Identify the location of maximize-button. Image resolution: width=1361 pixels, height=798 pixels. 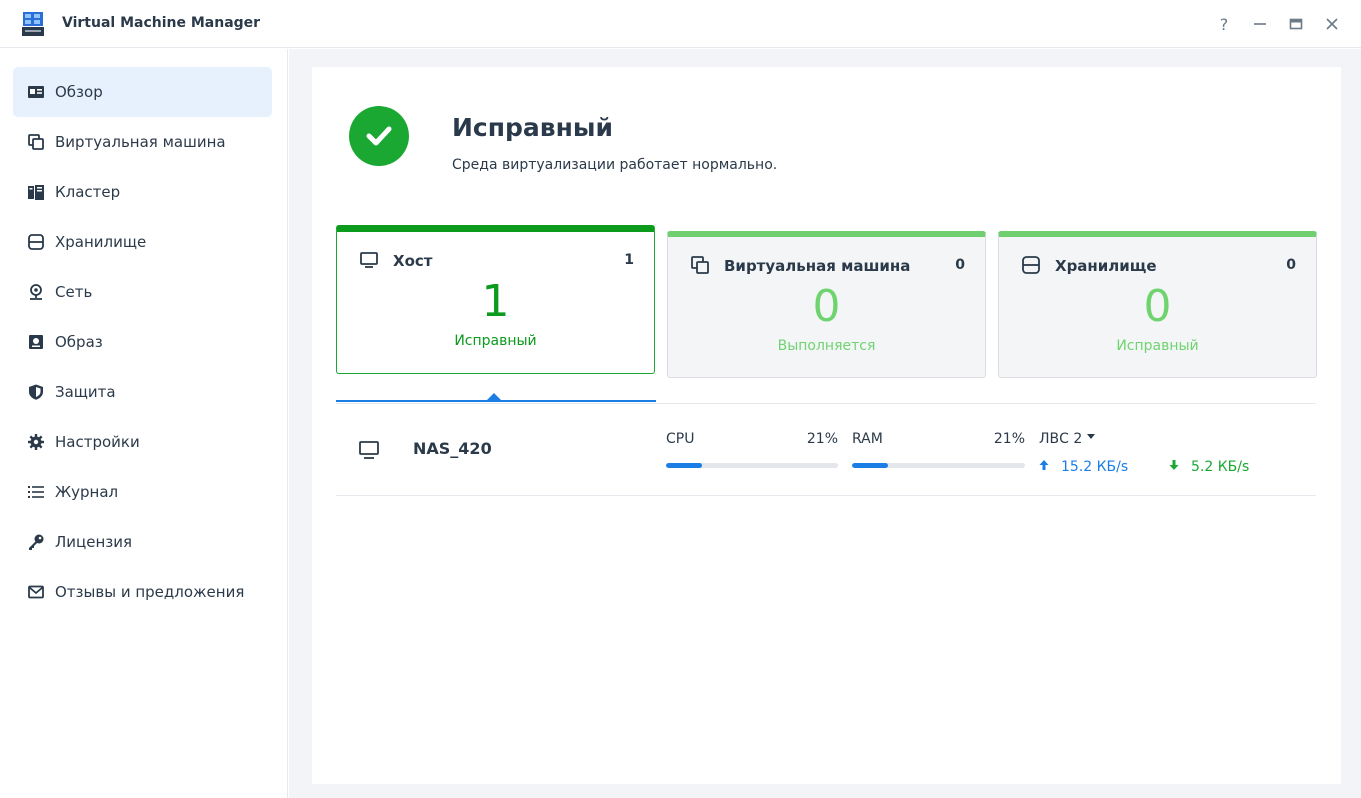
(1296, 24).